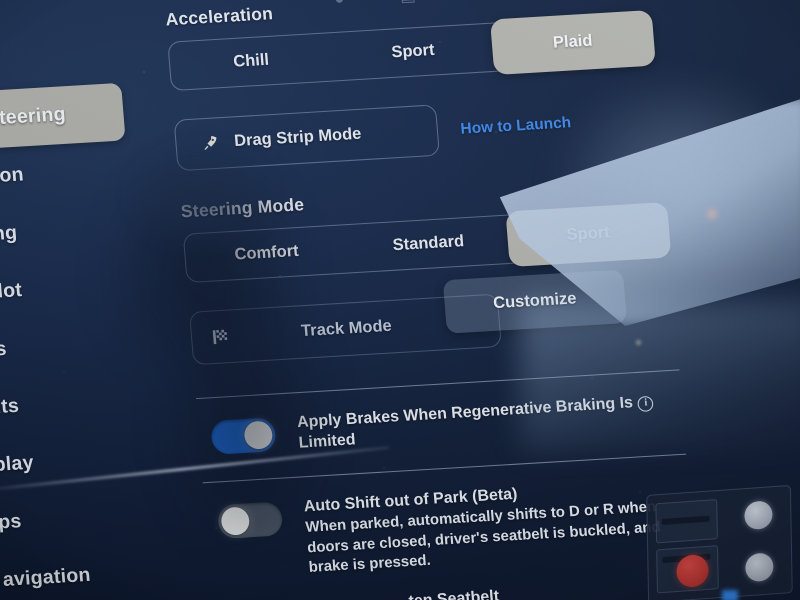  What do you see at coordinates (220, 337) in the screenshot?
I see `checkered-flag-icon` at bounding box center [220, 337].